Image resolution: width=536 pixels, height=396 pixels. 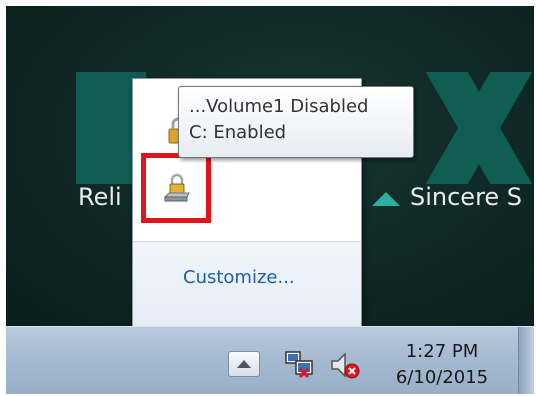 I want to click on clock-date: 6/10/2015, so click(x=442, y=377).